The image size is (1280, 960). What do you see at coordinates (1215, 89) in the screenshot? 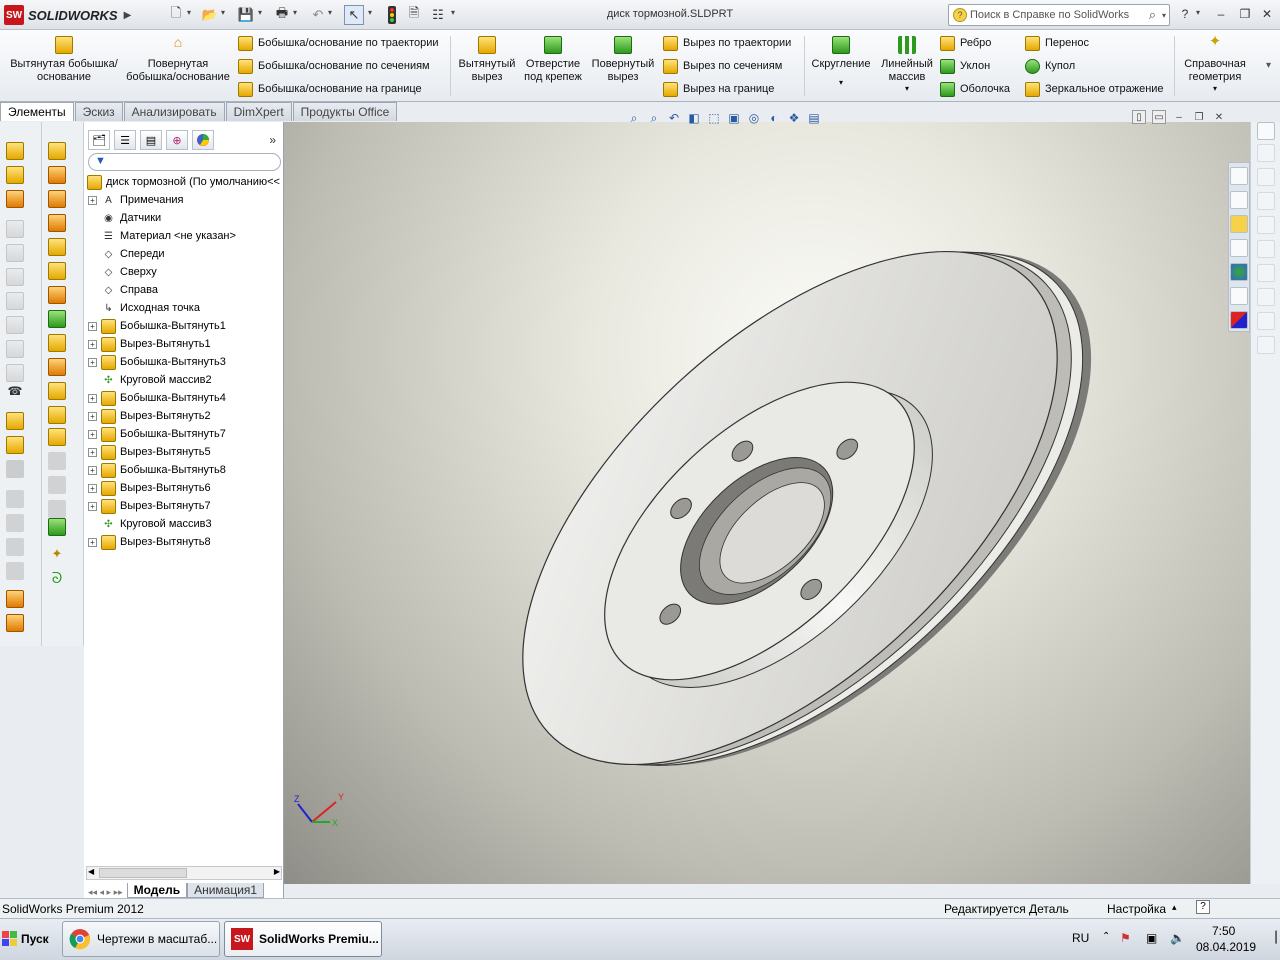
I see `reference-geometry-dropdown-icon: ▾` at bounding box center [1215, 89].